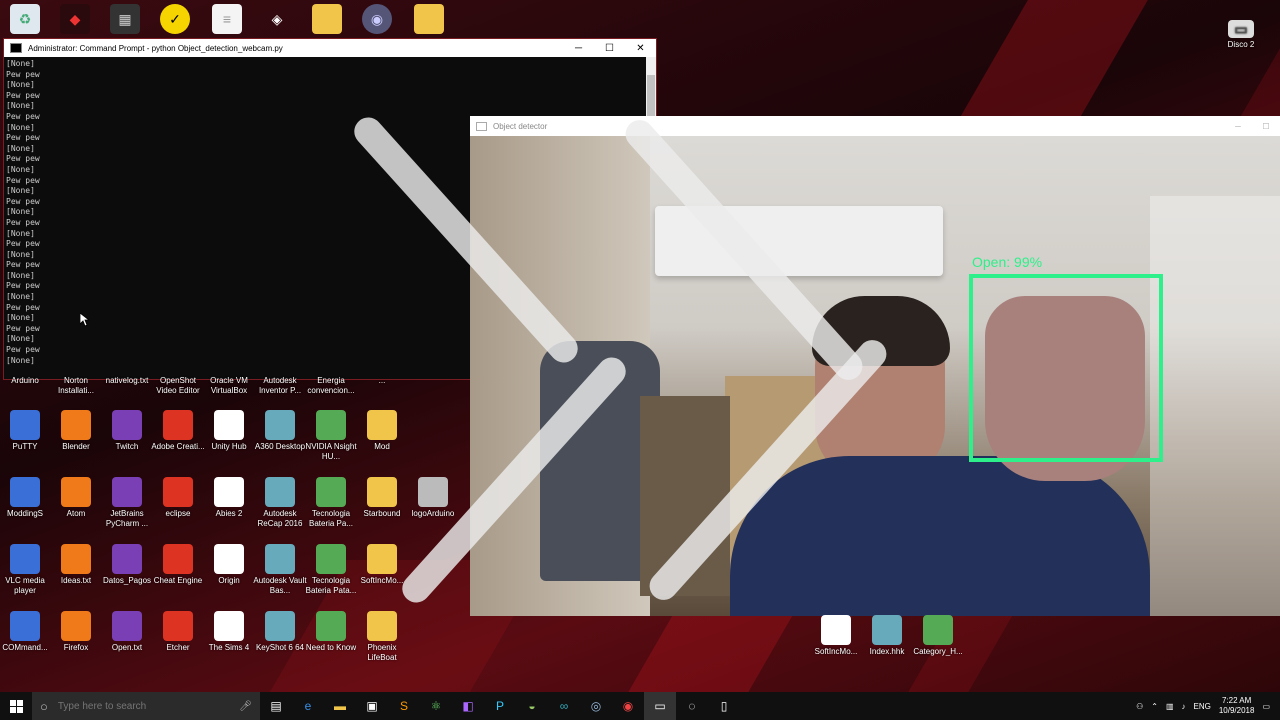 The image size is (1280, 720). What do you see at coordinates (76, 498) in the screenshot?
I see `desktop-shortcut: Atom` at bounding box center [76, 498].